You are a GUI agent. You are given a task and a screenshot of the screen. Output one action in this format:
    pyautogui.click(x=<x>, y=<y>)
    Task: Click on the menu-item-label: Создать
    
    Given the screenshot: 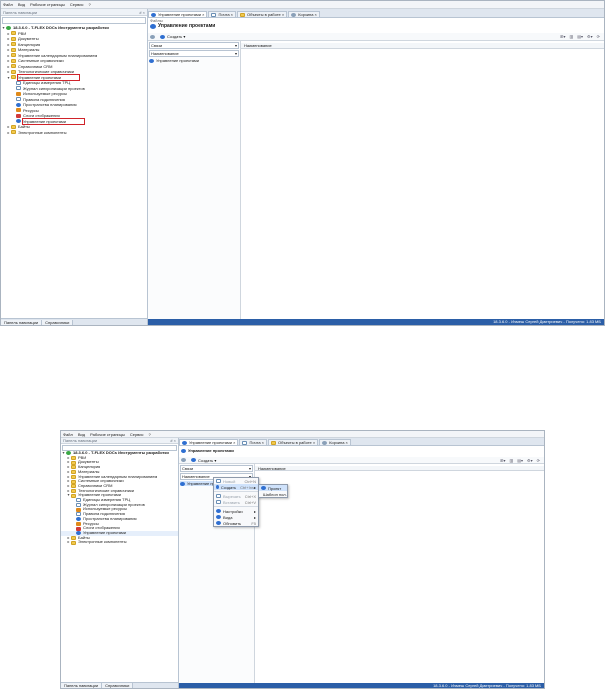 What is the action you would take?
    pyautogui.click(x=228, y=487)
    